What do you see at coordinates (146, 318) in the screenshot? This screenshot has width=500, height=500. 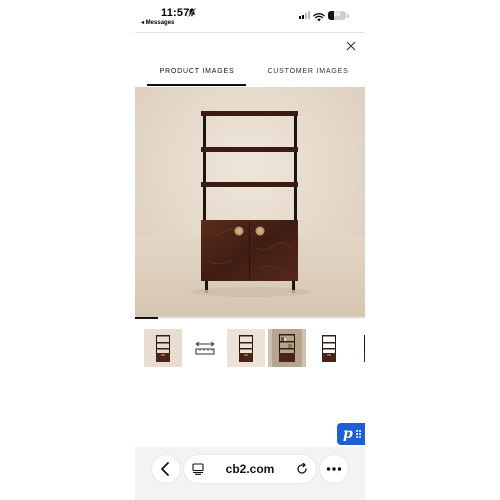 I see `gallery-progress-fill` at bounding box center [146, 318].